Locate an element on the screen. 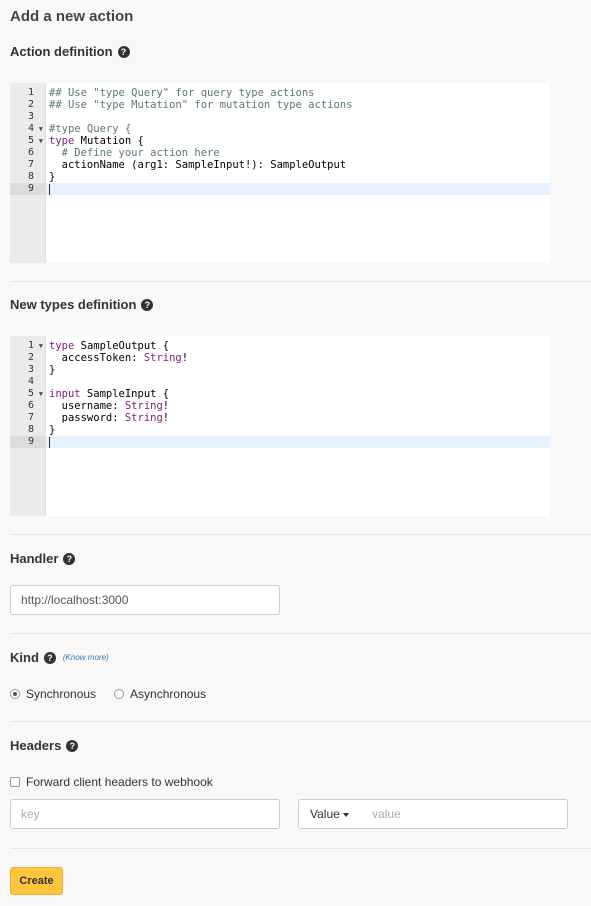 This screenshot has width=591, height=906. code-line: 7 password: String! is located at coordinates (280, 418).